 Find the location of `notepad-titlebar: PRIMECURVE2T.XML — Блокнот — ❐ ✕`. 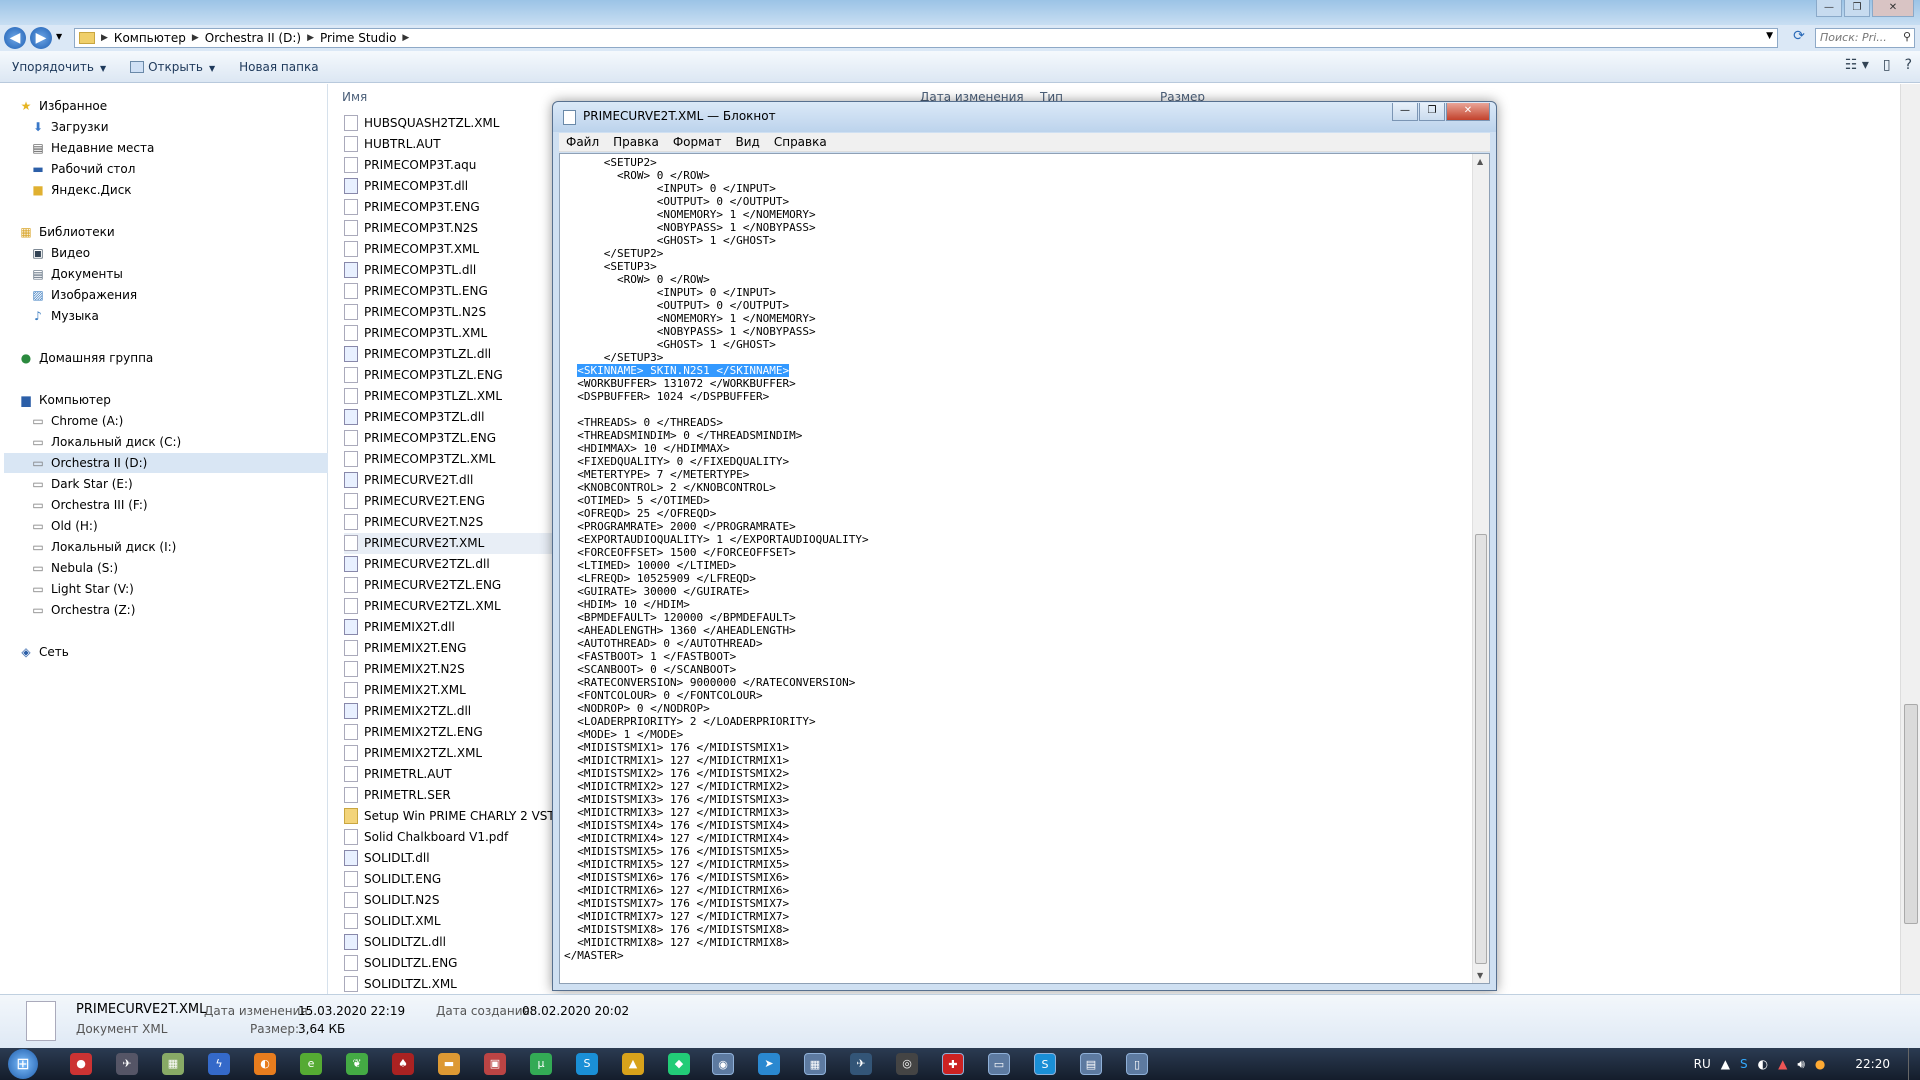

notepad-titlebar: PRIMECURVE2T.XML — Блокнот — ❐ ✕ is located at coordinates (1024, 117).